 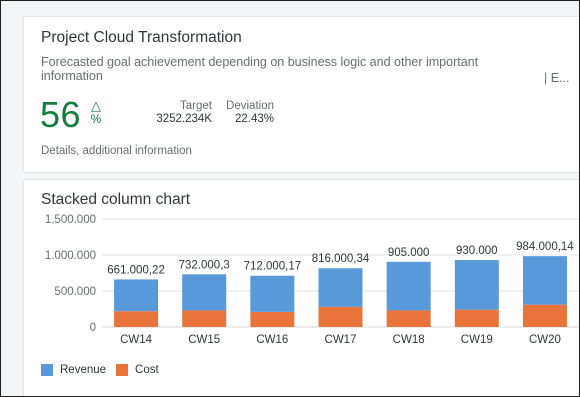 I want to click on bar-revenue-cw19, so click(x=476, y=285).